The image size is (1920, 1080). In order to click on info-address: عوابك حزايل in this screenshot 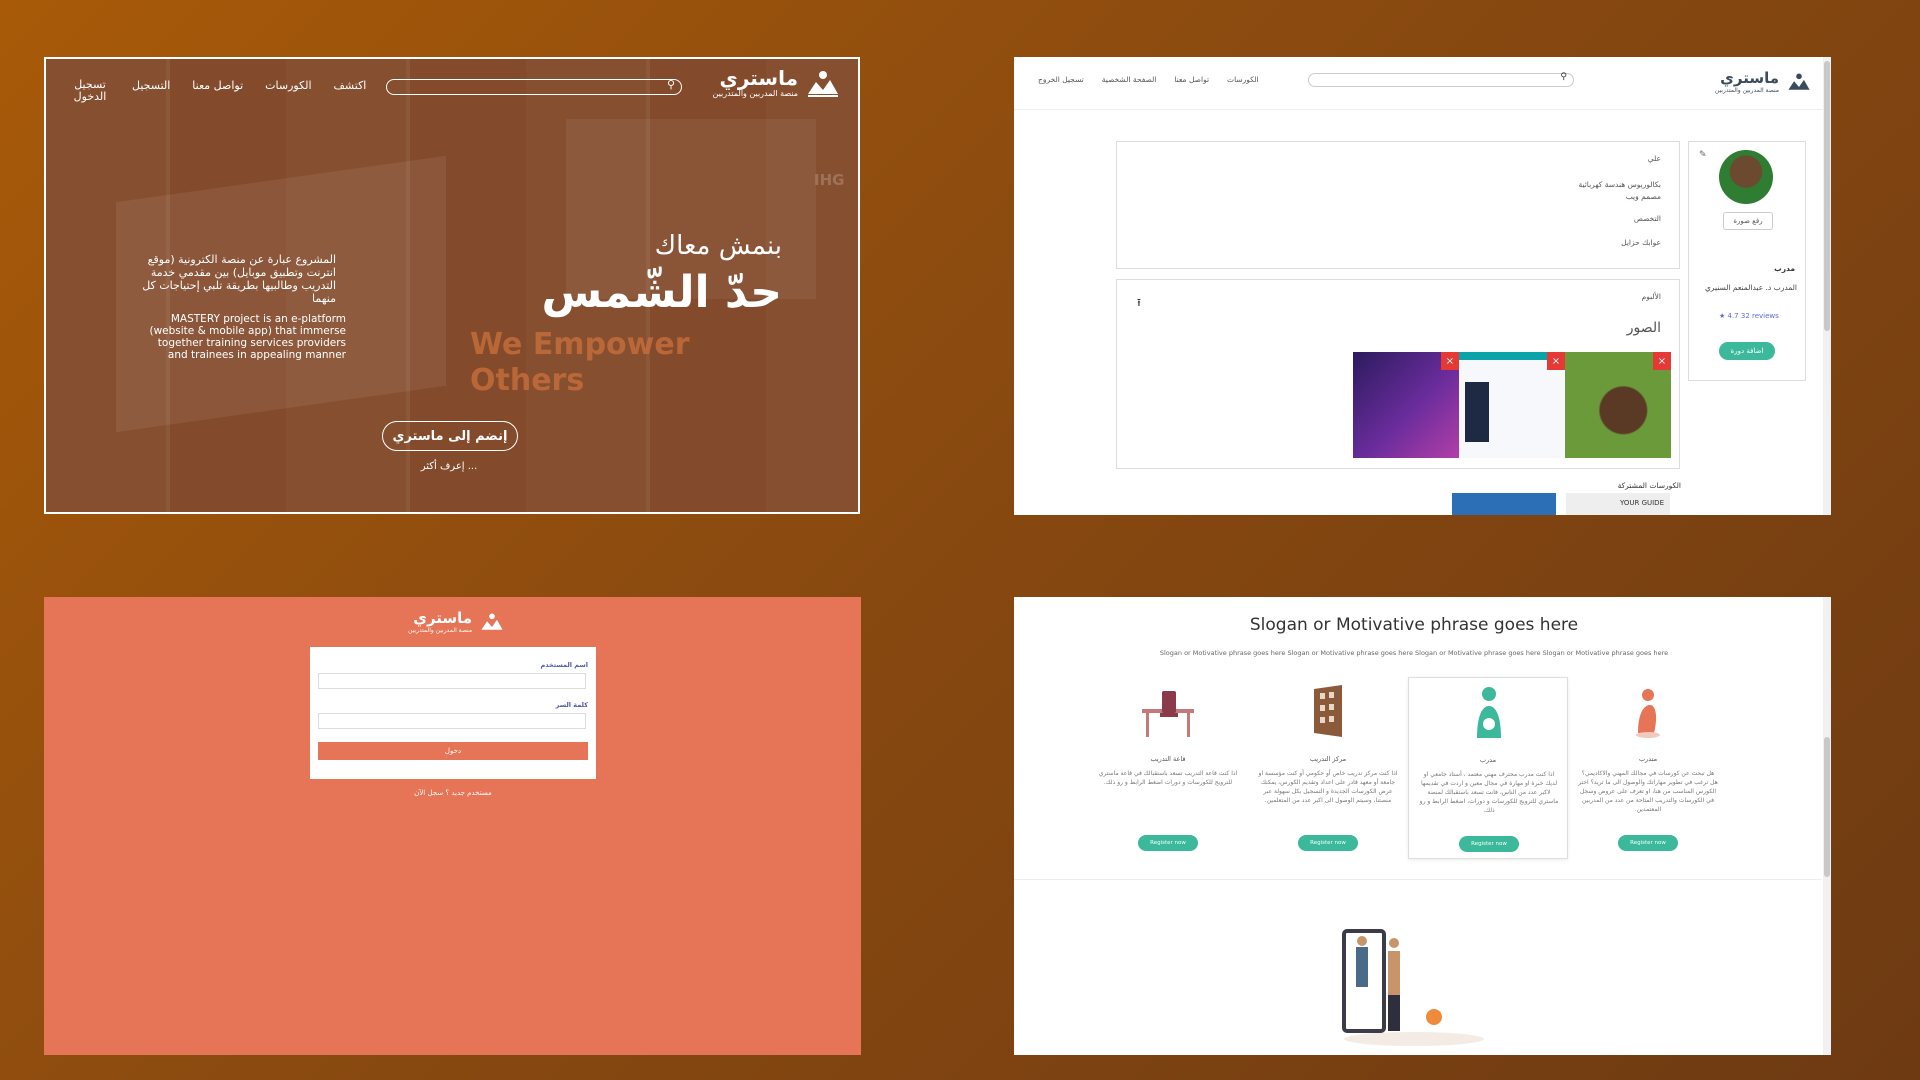, I will do `click(1641, 242)`.